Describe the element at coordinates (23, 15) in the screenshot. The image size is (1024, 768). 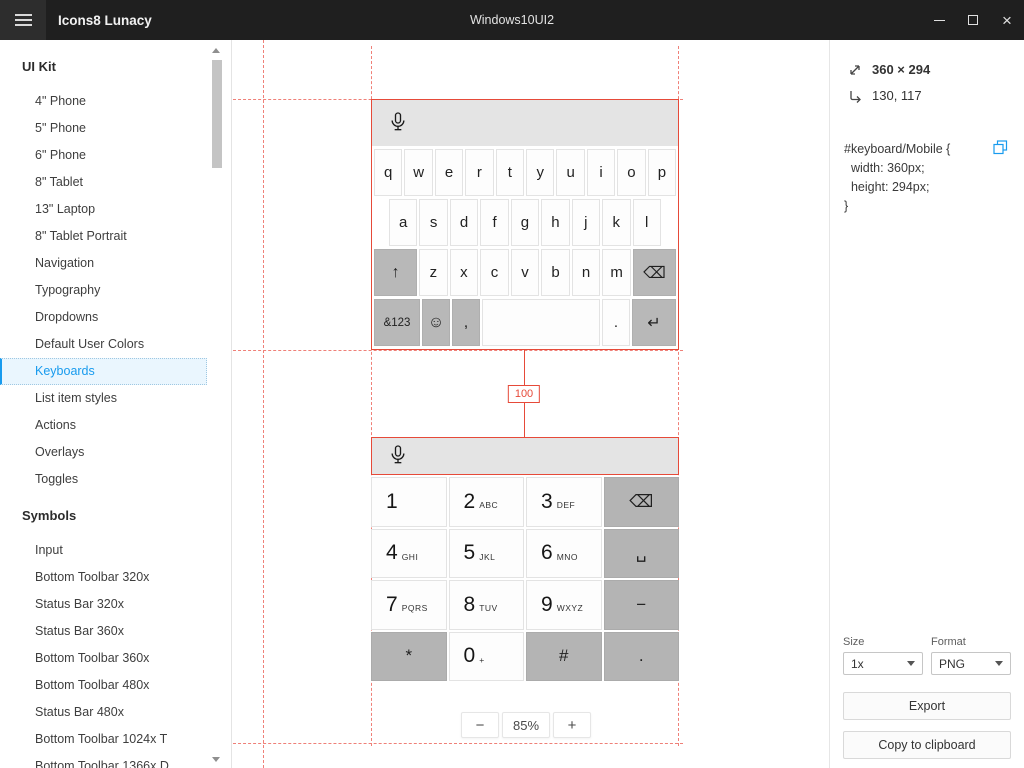
I see `hamburger-icon` at that location.